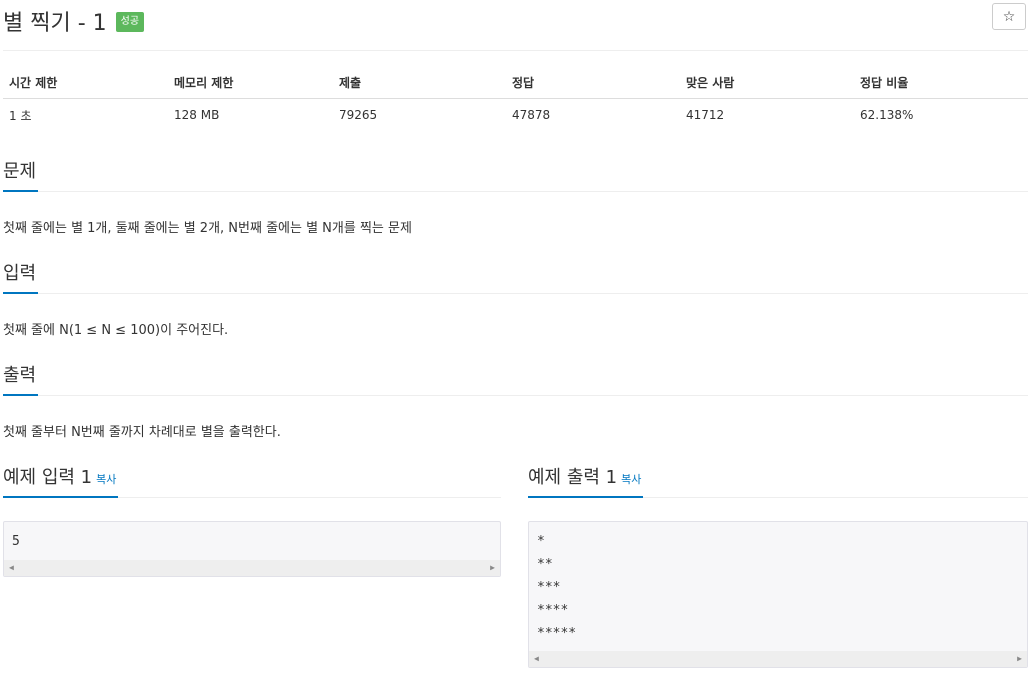 The height and width of the screenshot is (682, 1031). Describe the element at coordinates (20, 115) in the screenshot. I see `value-time-limit: 1 초` at that location.